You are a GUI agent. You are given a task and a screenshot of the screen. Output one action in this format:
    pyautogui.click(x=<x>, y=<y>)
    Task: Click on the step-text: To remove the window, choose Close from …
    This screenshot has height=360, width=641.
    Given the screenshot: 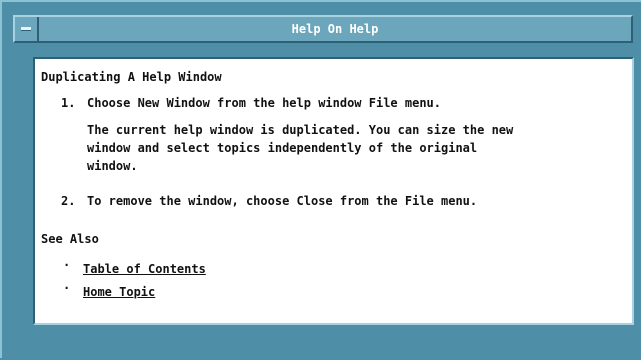 What is the action you would take?
    pyautogui.click(x=282, y=201)
    